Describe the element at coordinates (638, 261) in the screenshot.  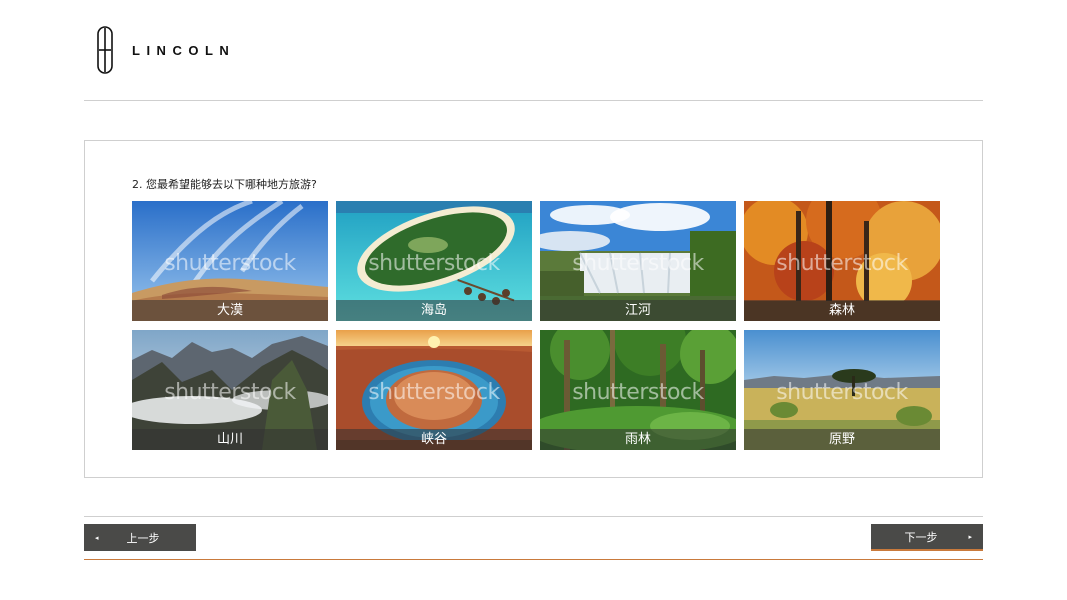
I see `option-river: shutterstock 江河` at that location.